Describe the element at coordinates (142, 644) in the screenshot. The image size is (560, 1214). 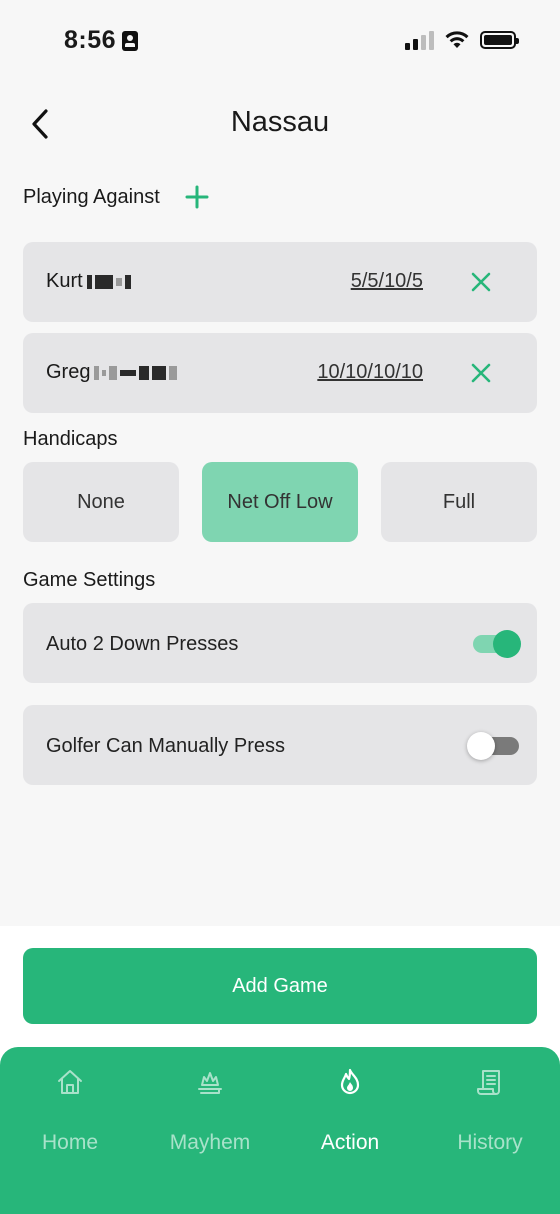
I see `setting-label: Auto 2 Down Presses` at that location.